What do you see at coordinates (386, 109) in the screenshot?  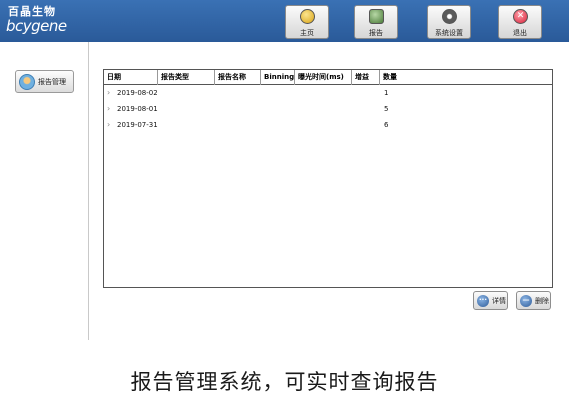 I see `row-count: 5` at bounding box center [386, 109].